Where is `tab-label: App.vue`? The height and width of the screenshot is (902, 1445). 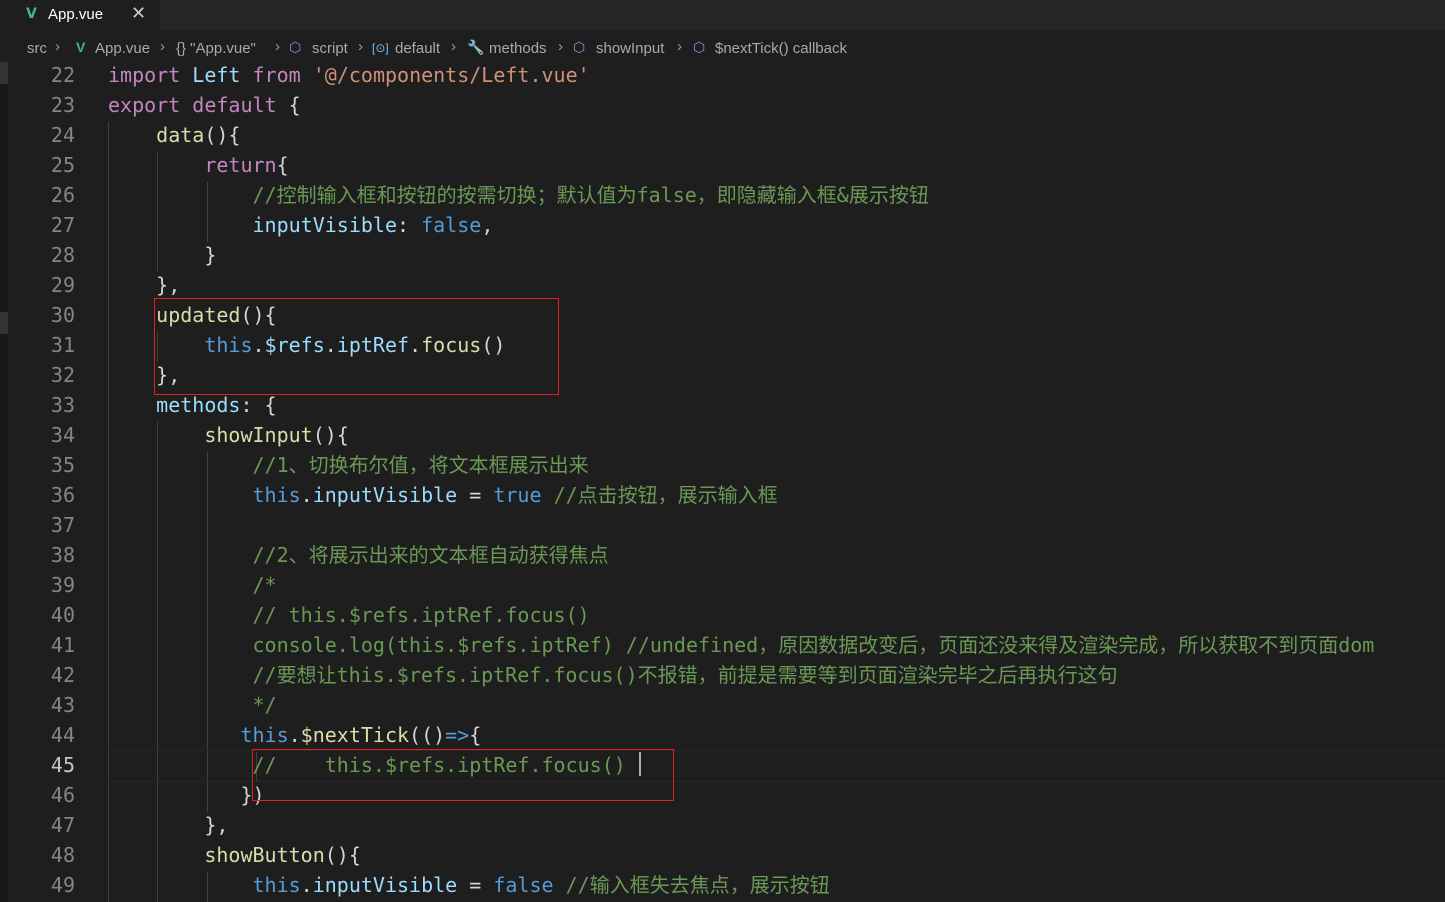 tab-label: App.vue is located at coordinates (76, 14).